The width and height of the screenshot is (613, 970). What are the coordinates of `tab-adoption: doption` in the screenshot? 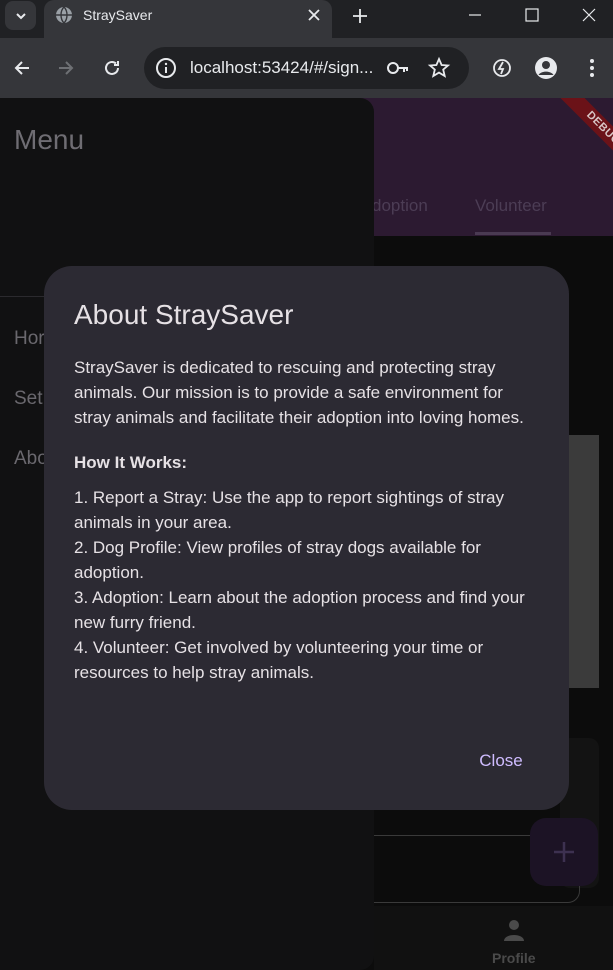 It's located at (400, 206).